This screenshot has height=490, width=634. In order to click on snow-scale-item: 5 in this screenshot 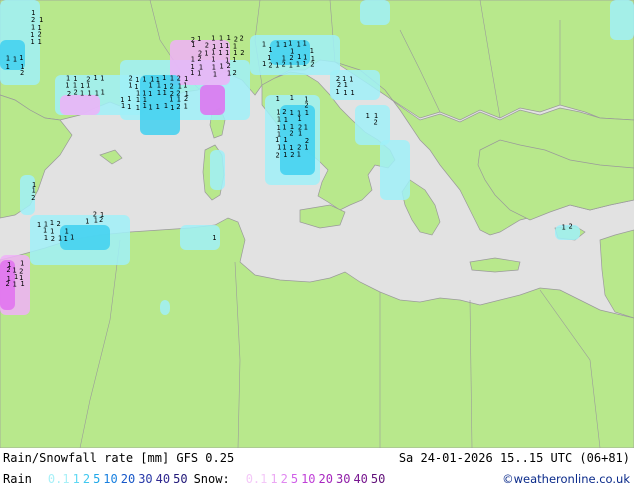, I will do `click(294, 479)`.